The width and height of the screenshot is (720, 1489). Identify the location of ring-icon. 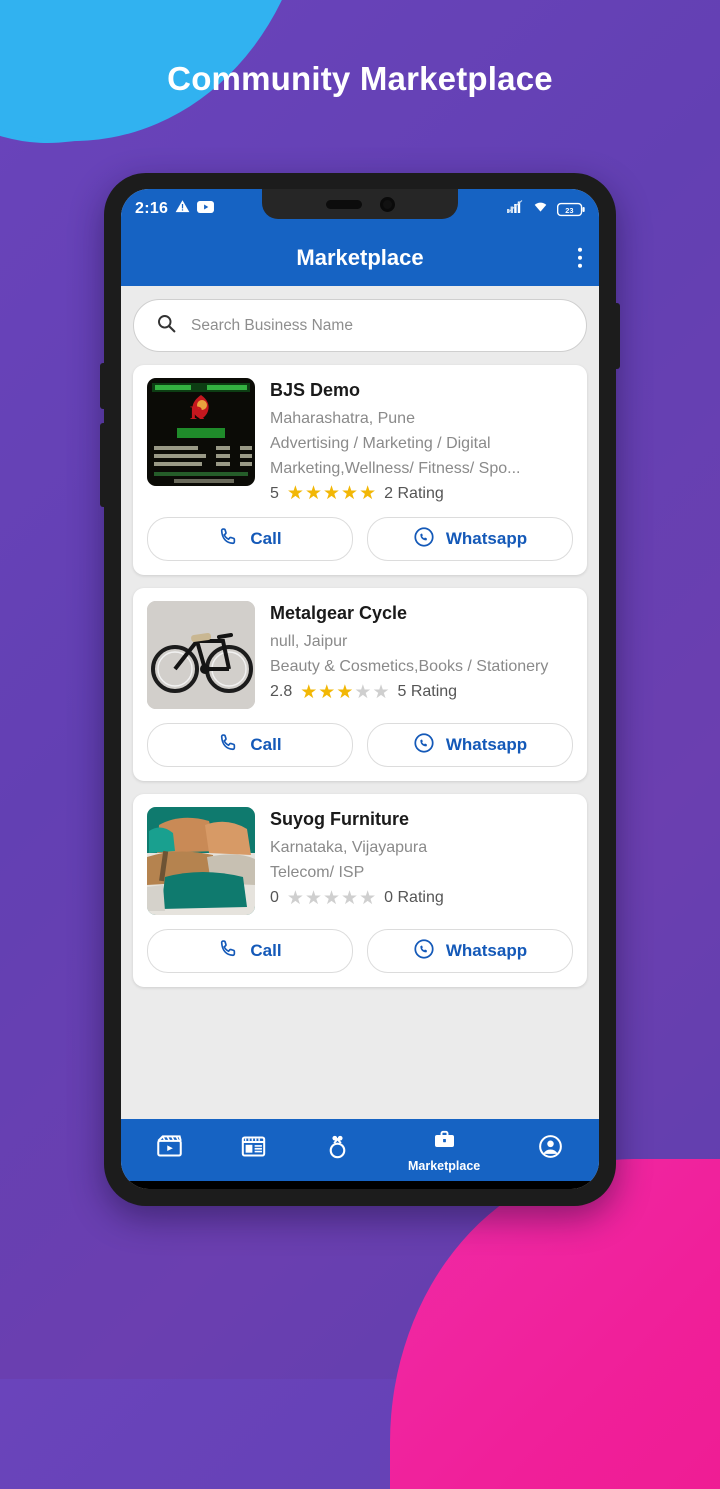
(337, 1149).